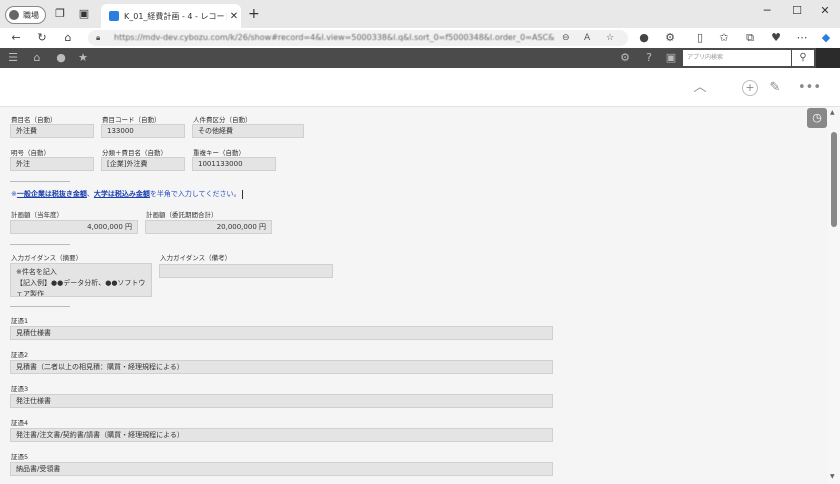  Describe the element at coordinates (84, 14) in the screenshot. I see `tab-actions-icon: ▣` at that location.